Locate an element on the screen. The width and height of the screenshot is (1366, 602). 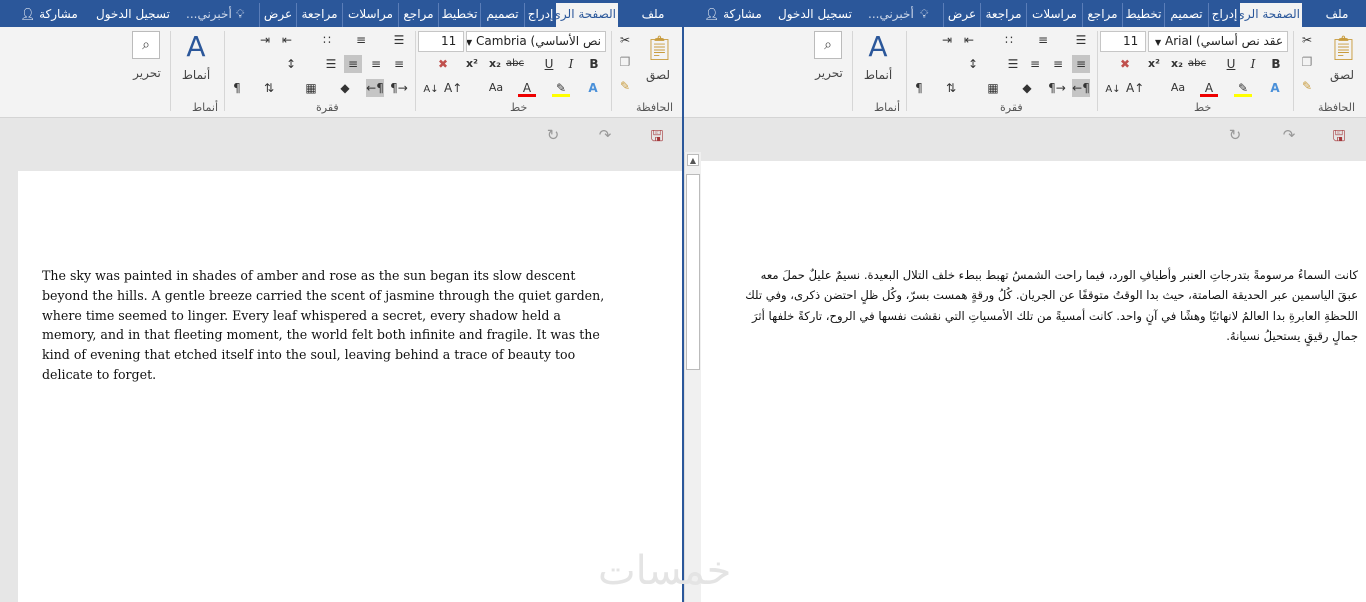
vertical-scrollbar: ▲ is located at coordinates (692, 377).